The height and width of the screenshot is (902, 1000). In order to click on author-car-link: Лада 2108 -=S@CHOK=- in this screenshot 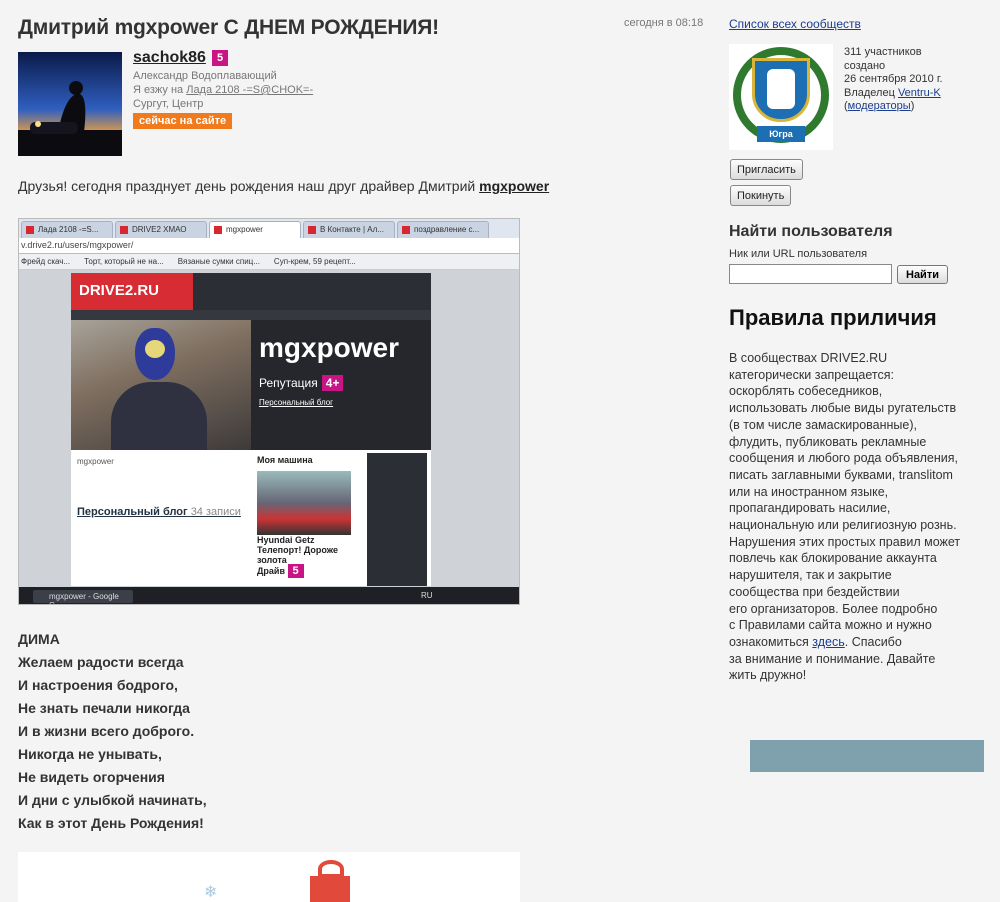, I will do `click(249, 90)`.